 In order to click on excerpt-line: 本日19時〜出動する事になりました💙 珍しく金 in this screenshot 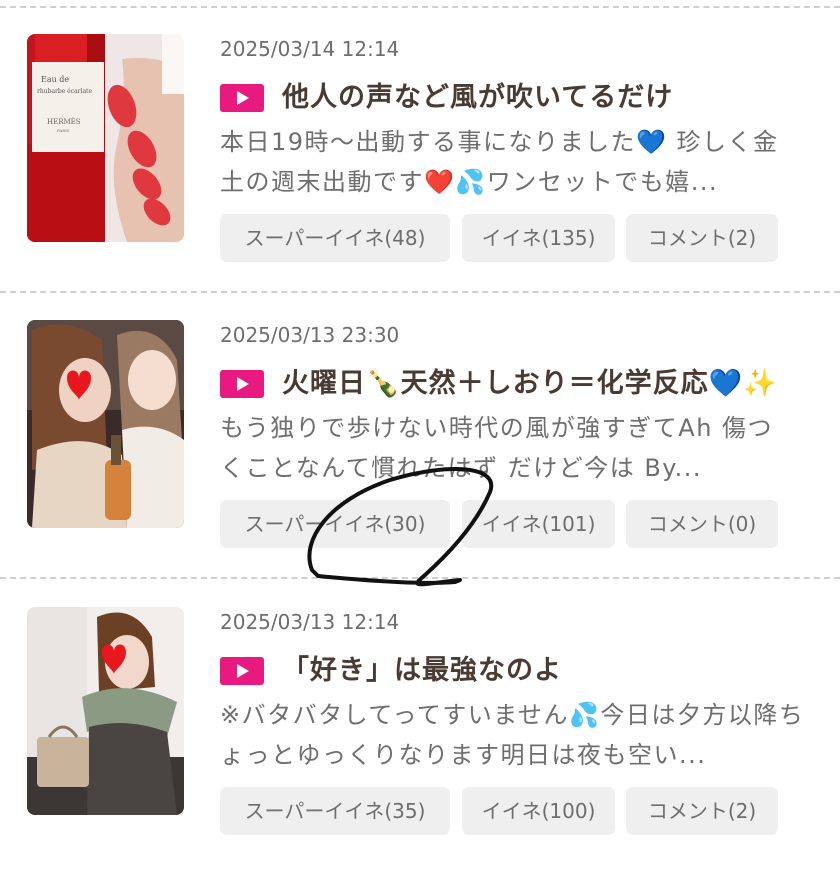, I will do `click(499, 142)`.